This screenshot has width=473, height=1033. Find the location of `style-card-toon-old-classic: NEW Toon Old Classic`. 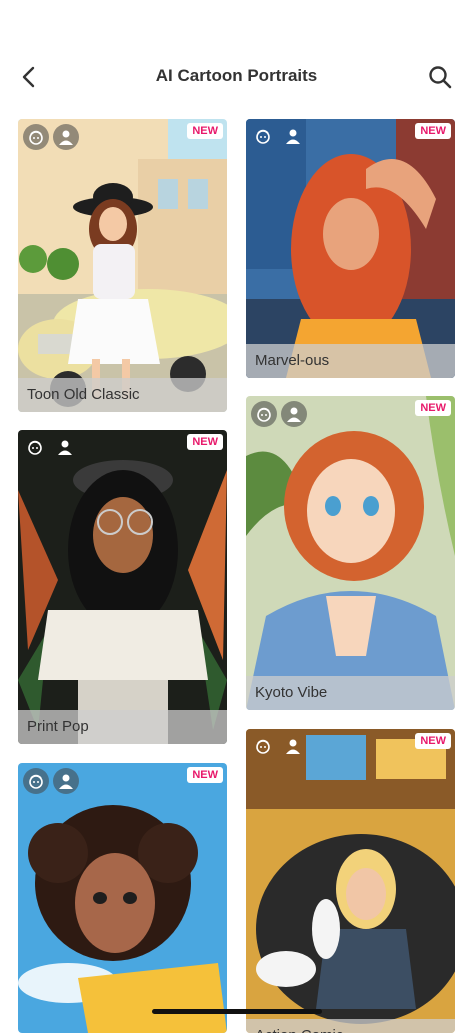

style-card-toon-old-classic: NEW Toon Old Classic is located at coordinates (122, 265).